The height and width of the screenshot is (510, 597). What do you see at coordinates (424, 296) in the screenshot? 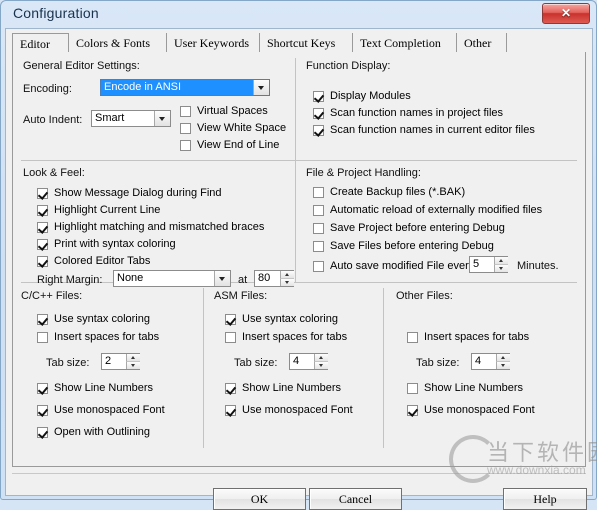
I see `other-files-label: Other Files:` at bounding box center [424, 296].